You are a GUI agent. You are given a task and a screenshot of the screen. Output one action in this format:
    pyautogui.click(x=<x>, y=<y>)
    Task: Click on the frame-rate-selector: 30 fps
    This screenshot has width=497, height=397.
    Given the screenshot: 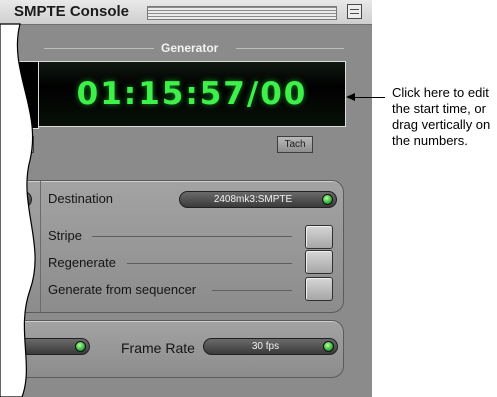 What is the action you would take?
    pyautogui.click(x=270, y=346)
    